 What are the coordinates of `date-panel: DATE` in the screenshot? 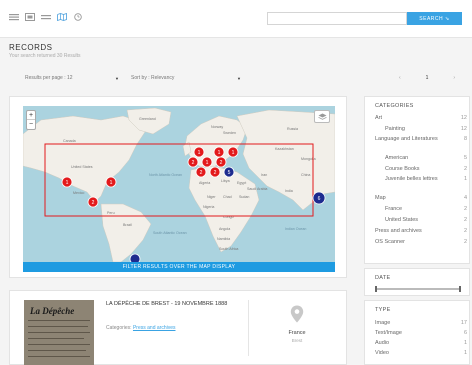 It's located at (417, 282).